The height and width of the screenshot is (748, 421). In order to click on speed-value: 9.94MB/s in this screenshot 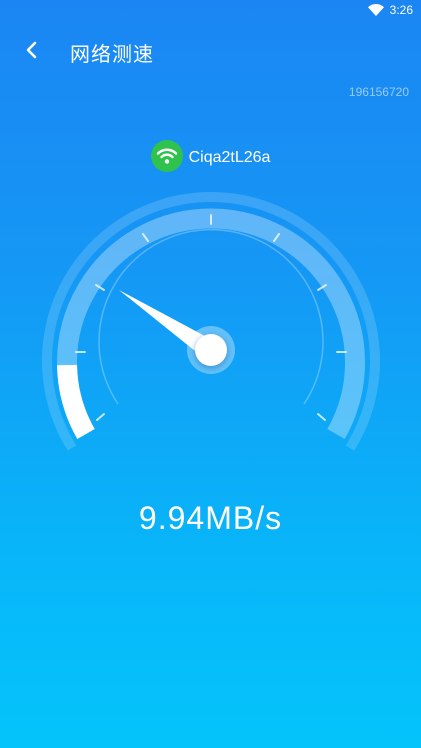, I will do `click(210, 518)`.